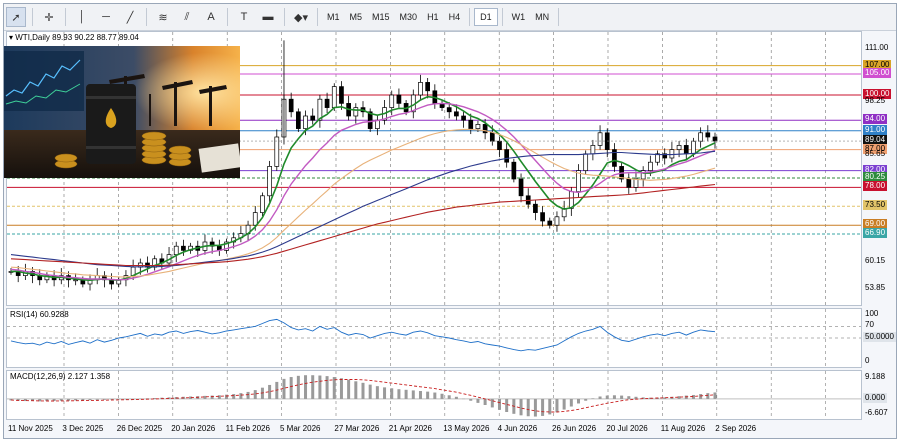 The image size is (900, 442). Describe the element at coordinates (627, 428) in the screenshot. I see `time-axis-label: 20 Jul 2026` at that location.